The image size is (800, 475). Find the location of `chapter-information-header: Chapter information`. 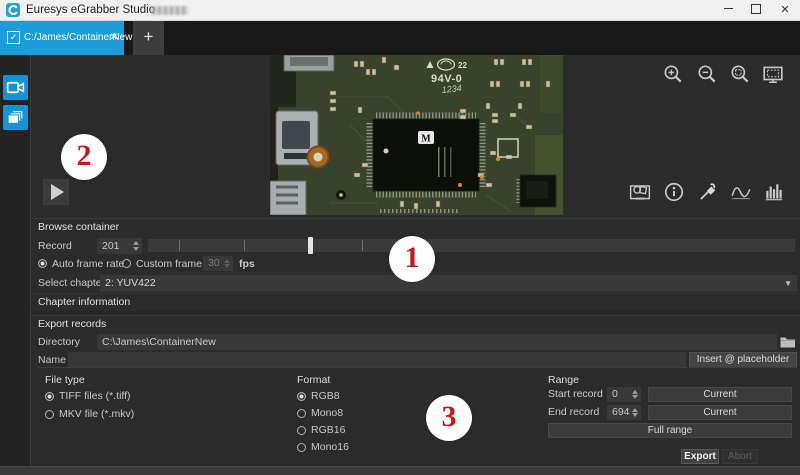

chapter-information-header: Chapter information is located at coordinates (415, 301).